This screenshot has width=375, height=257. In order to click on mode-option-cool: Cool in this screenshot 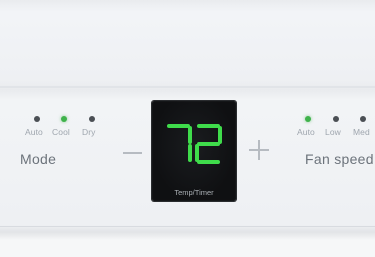, I will do `click(61, 132)`.